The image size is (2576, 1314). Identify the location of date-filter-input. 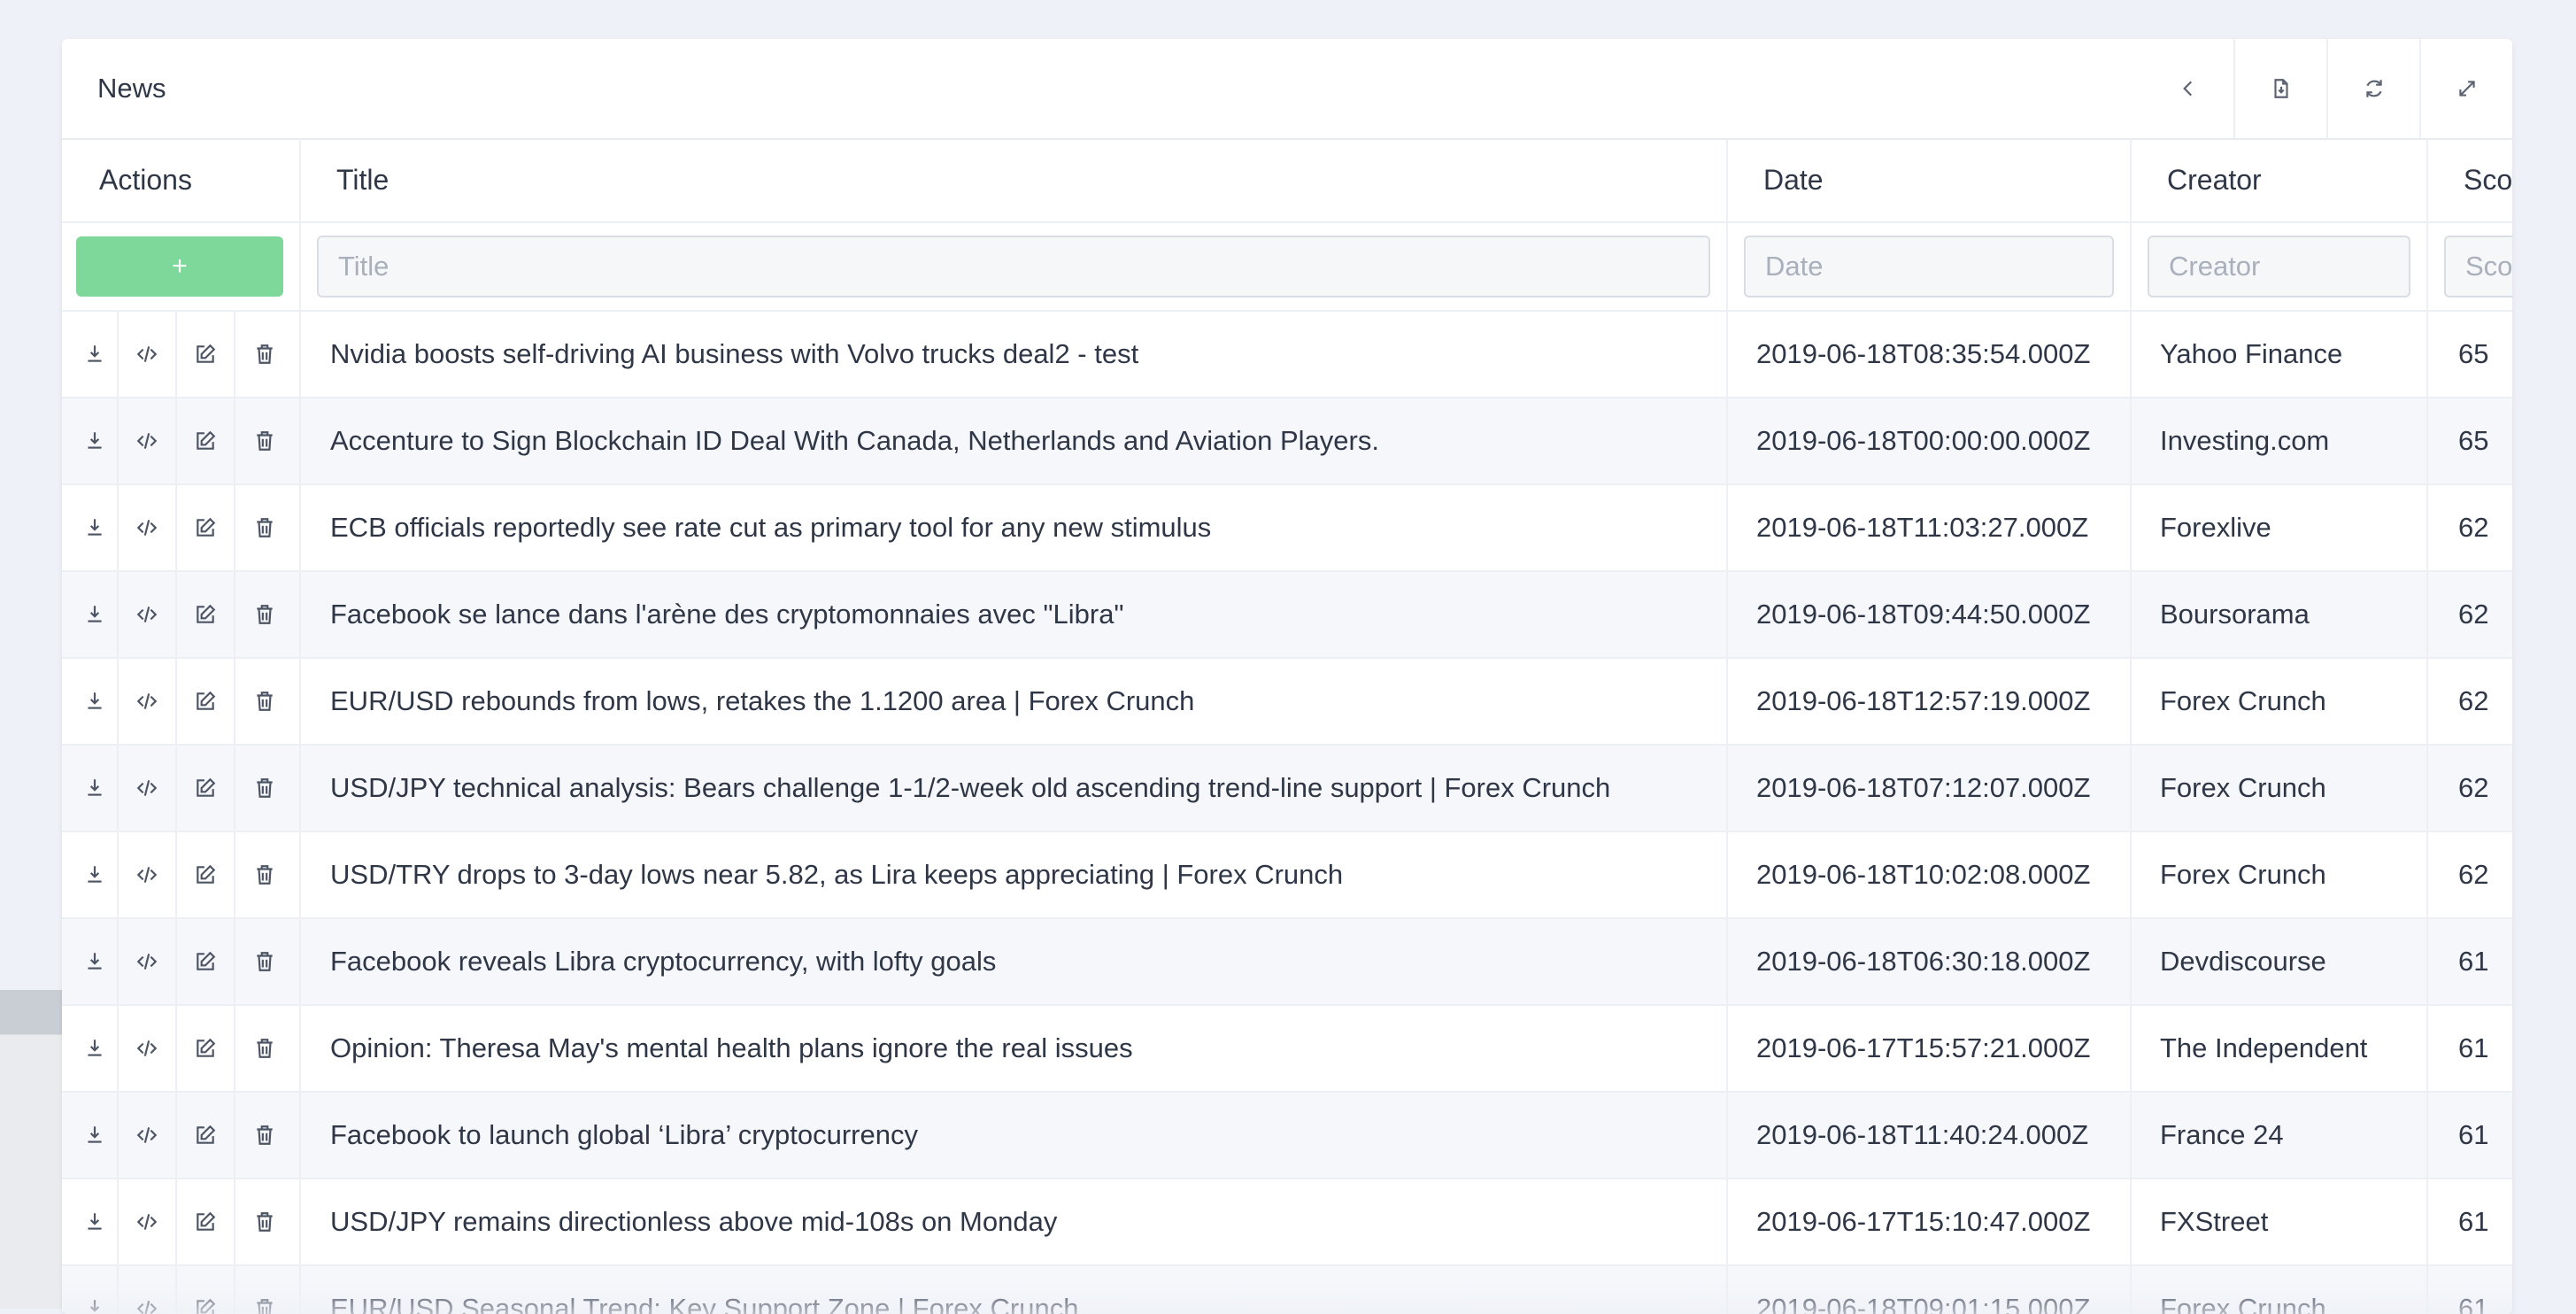
(1929, 267).